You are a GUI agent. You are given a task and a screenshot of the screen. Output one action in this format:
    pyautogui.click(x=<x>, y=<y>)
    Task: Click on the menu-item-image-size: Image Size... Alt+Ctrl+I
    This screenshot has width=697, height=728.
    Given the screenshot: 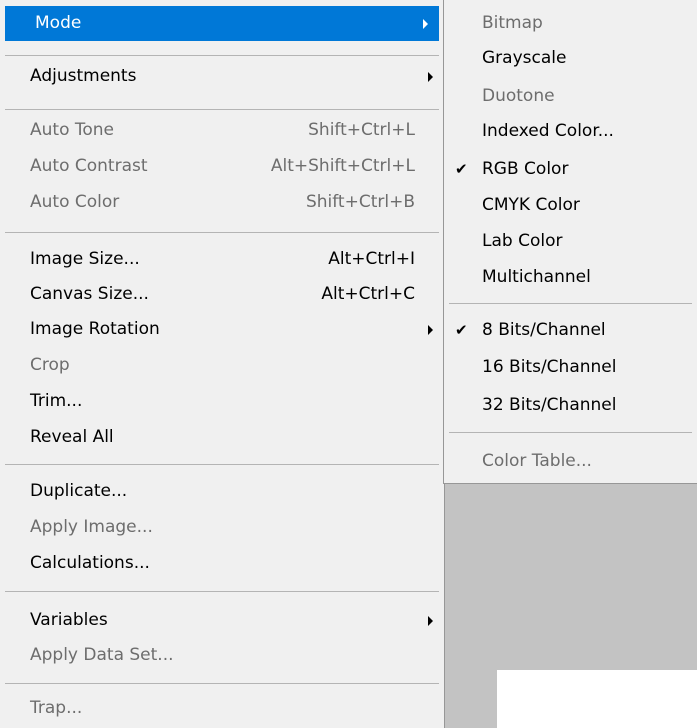 What is the action you would take?
    pyautogui.click(x=222, y=259)
    